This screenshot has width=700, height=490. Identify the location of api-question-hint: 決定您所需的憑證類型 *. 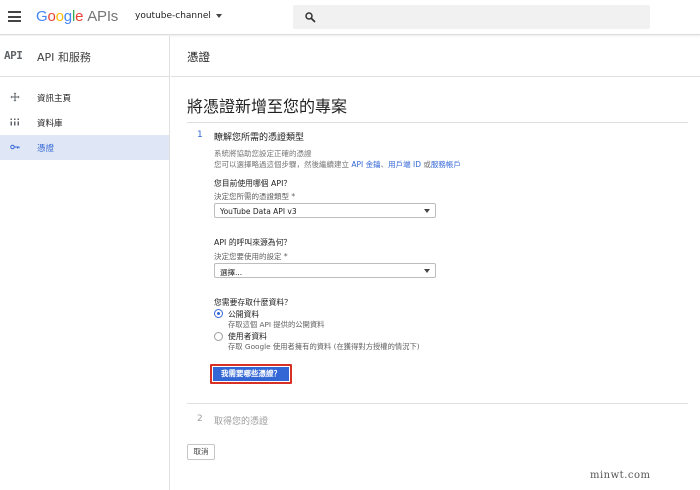
(255, 196).